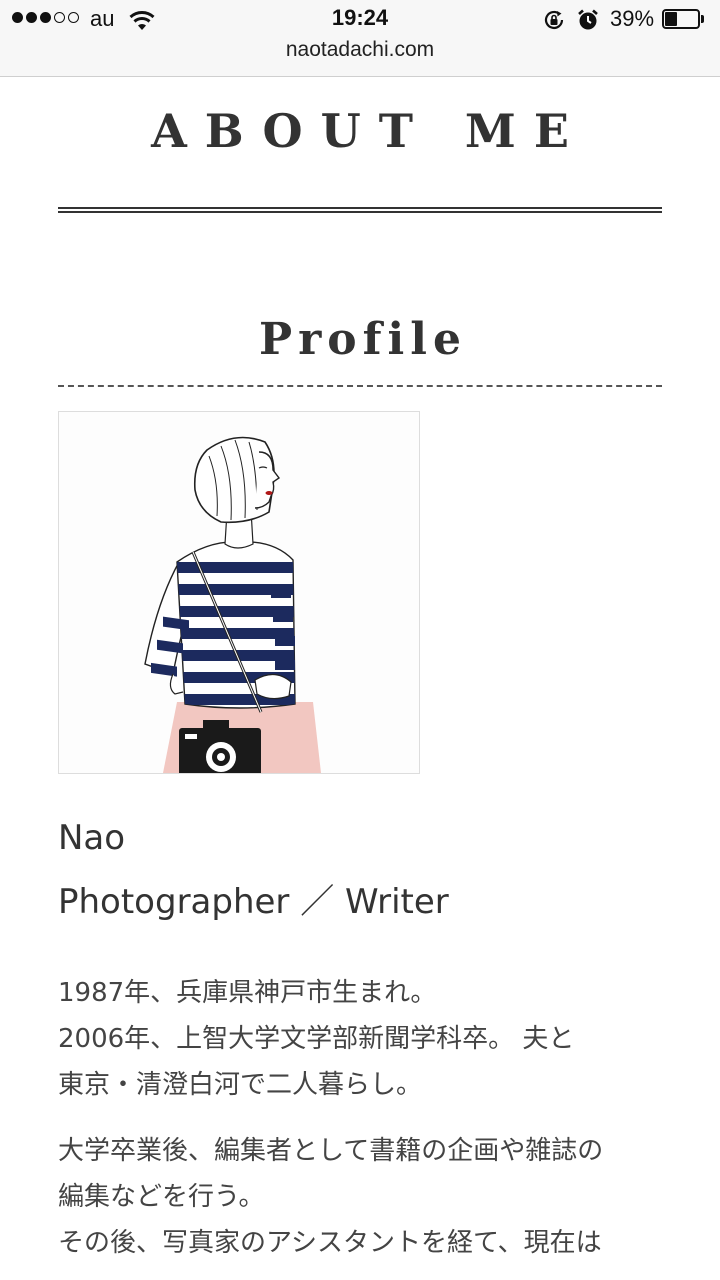 Image resolution: width=720 pixels, height=1280 pixels. I want to click on bio-line: 1987年、兵庫県神戸市生まれ。, so click(247, 993).